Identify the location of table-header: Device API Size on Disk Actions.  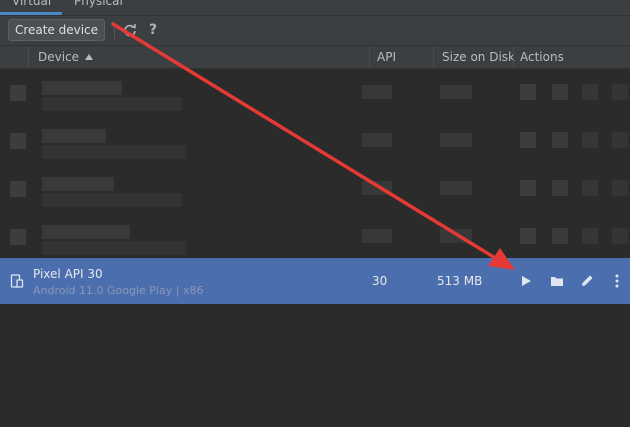
(315, 57).